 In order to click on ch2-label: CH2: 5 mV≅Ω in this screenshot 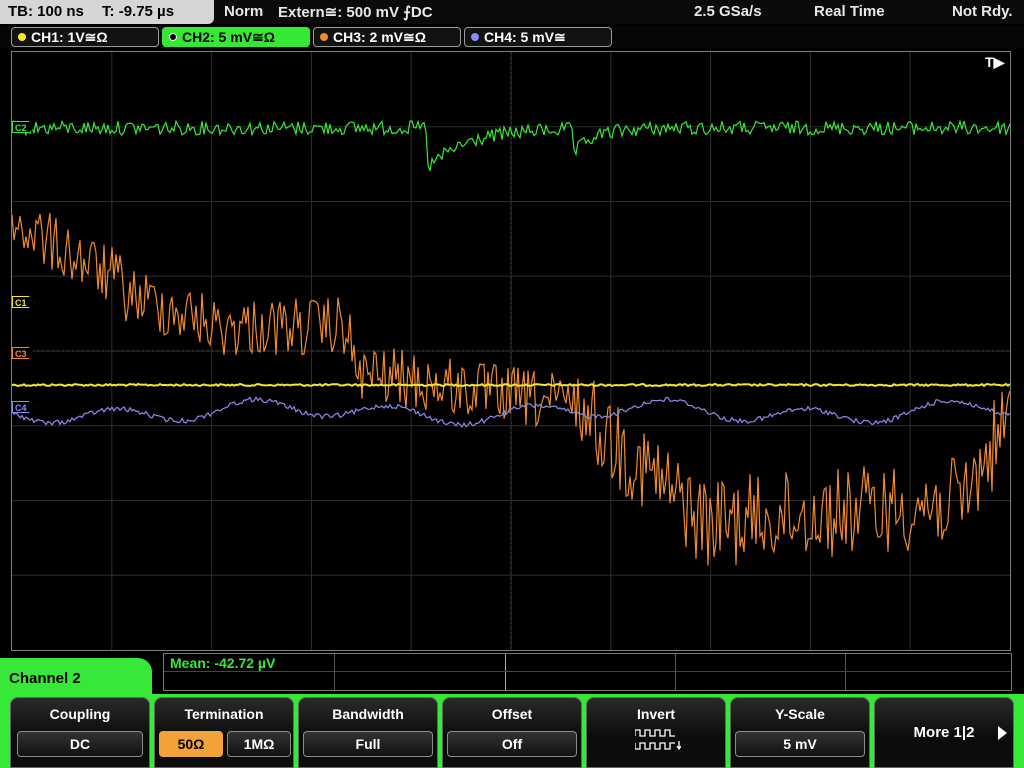, I will do `click(228, 37)`.